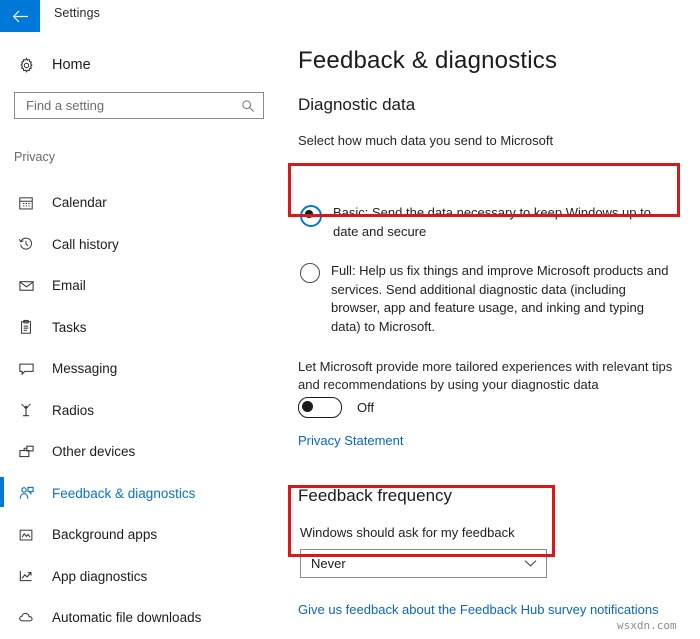 This screenshot has width=700, height=639. What do you see at coordinates (350, 16) in the screenshot?
I see `title-bar: Settings` at bounding box center [350, 16].